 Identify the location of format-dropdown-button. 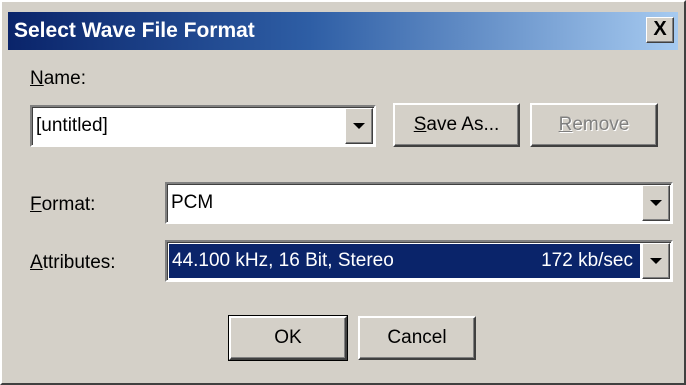
(656, 203).